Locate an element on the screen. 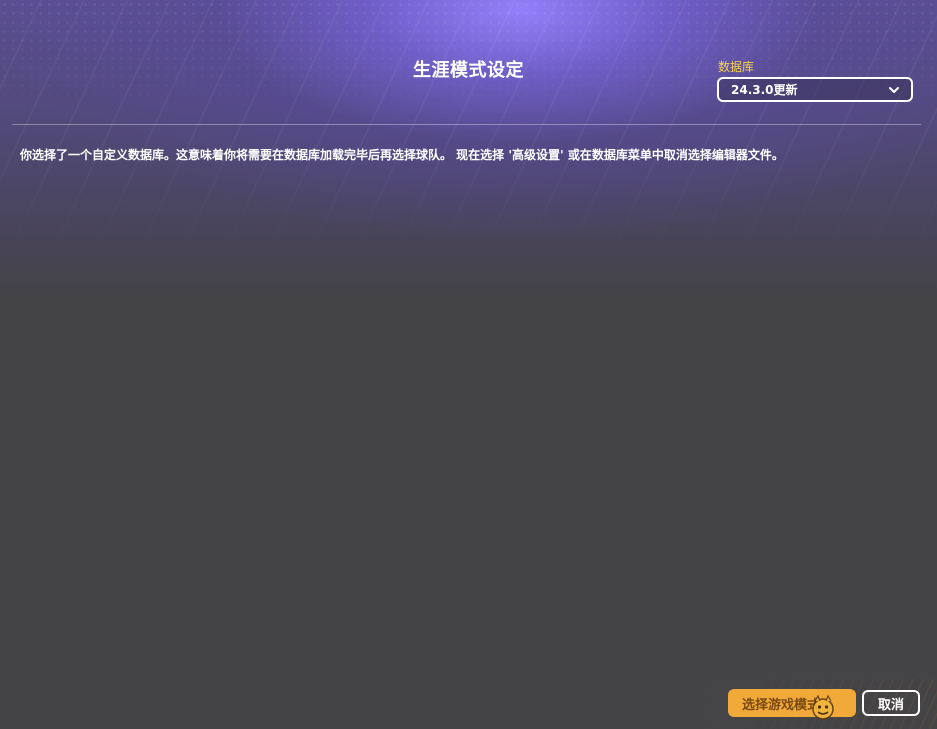 The width and height of the screenshot is (937, 729). database-label: 数据库 is located at coordinates (736, 67).